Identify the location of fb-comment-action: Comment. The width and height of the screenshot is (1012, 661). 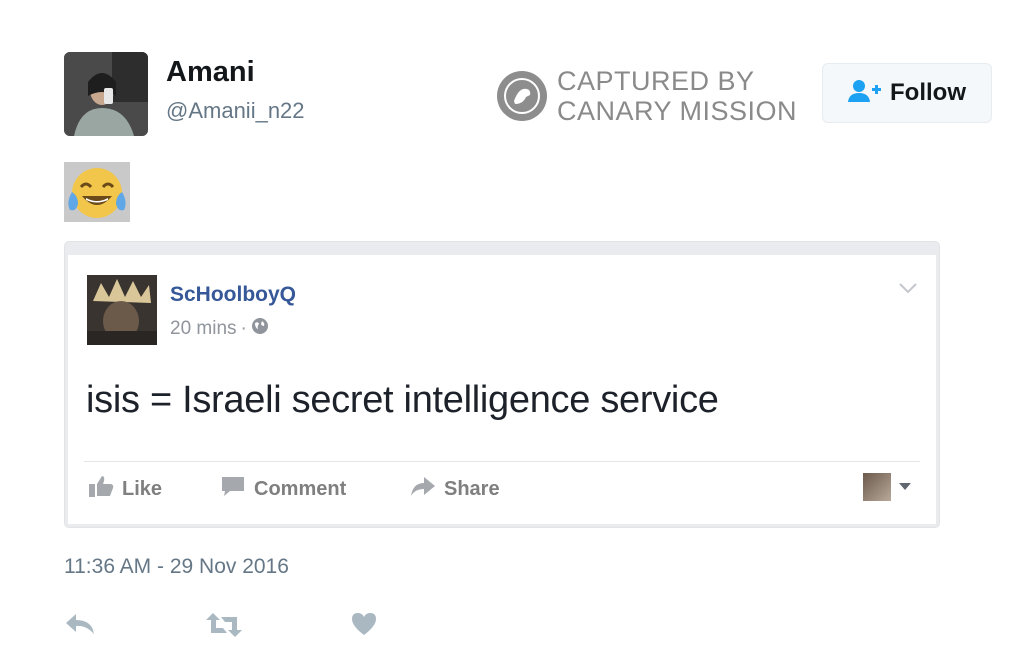
(283, 489).